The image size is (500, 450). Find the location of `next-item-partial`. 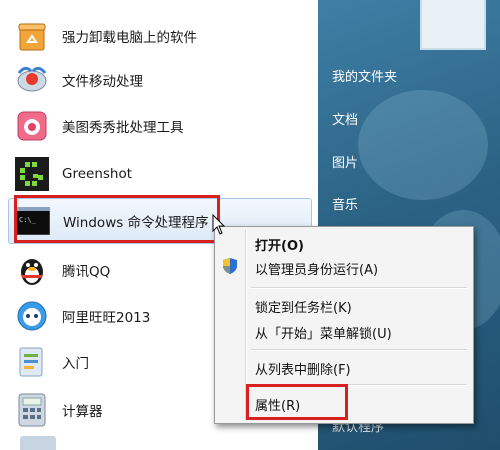

next-item-partial is located at coordinates (38, 443).